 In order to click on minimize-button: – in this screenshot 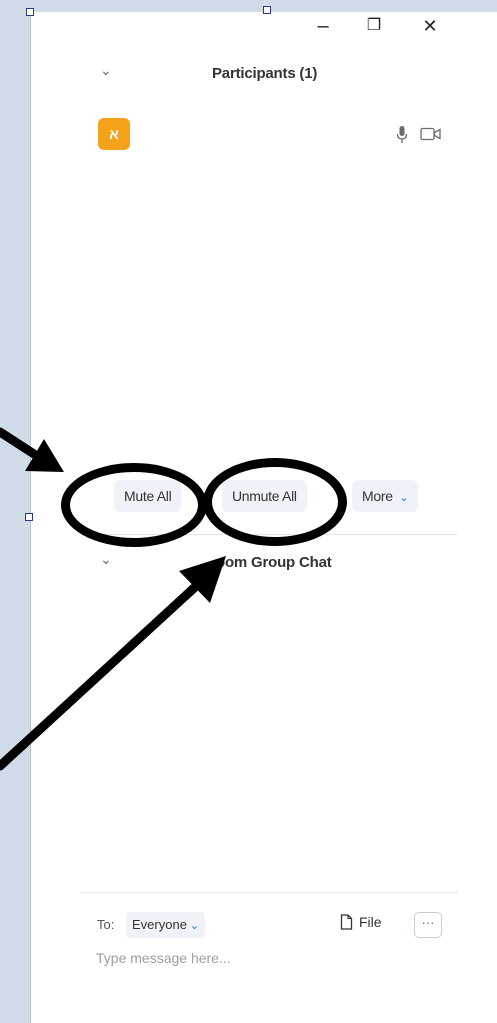, I will do `click(323, 26)`.